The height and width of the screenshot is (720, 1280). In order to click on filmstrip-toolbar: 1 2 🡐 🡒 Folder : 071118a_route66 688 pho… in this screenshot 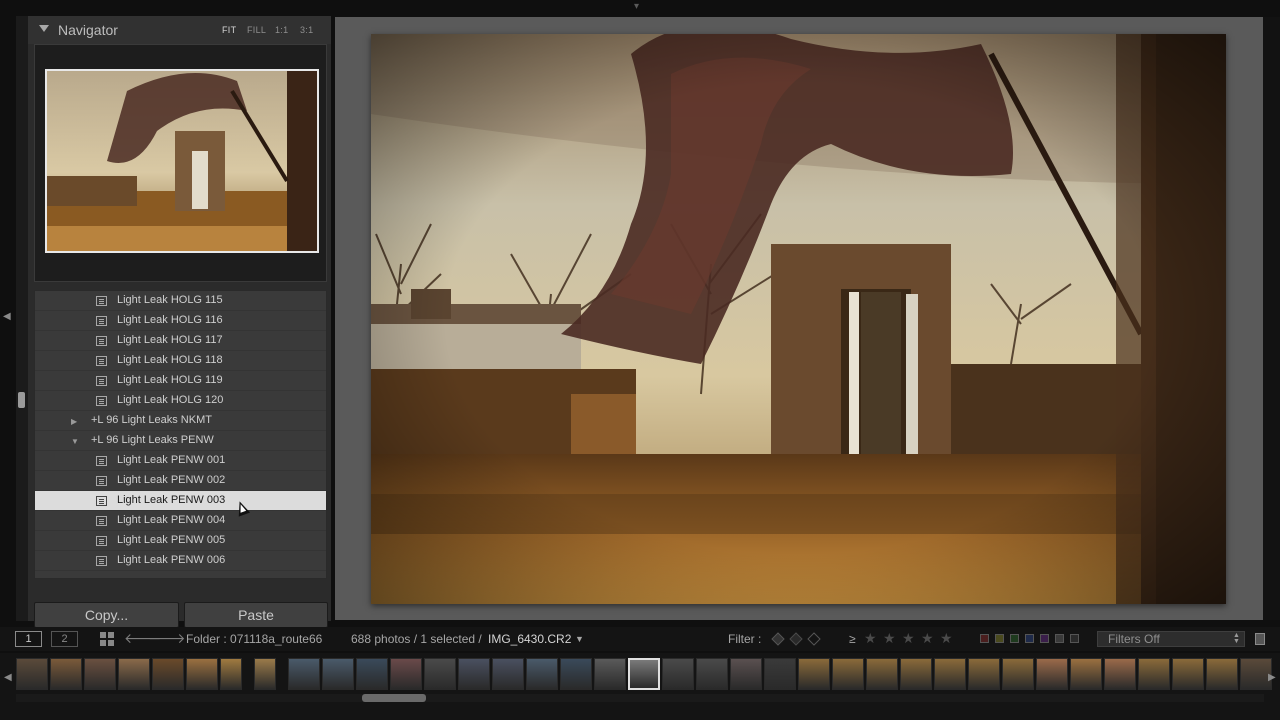, I will do `click(640, 639)`.